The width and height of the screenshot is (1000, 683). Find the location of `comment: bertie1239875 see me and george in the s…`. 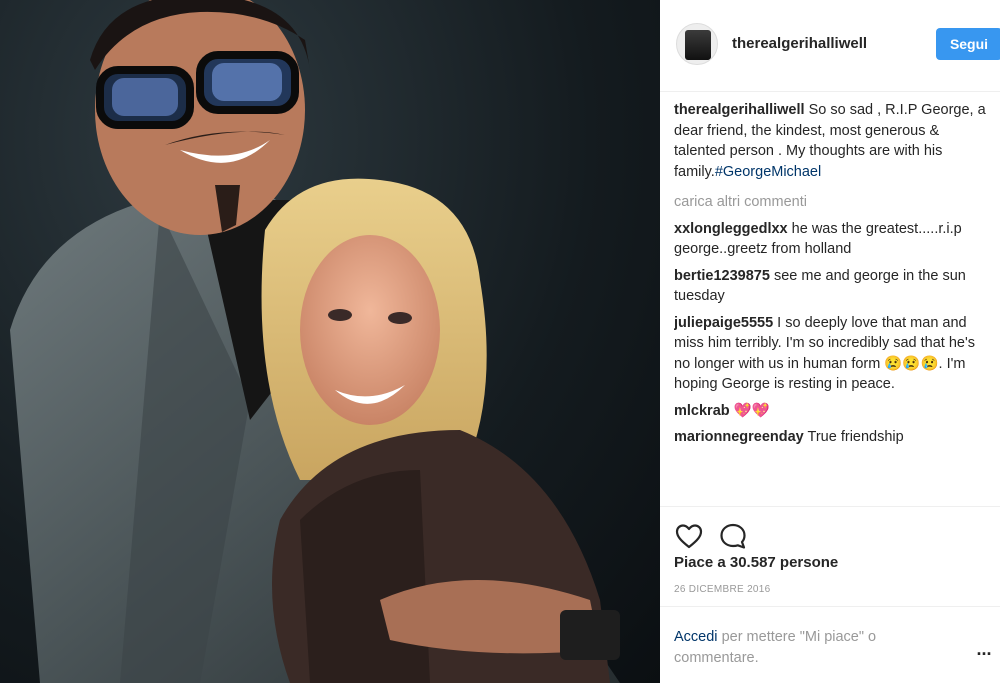

comment: bertie1239875 see me and george in the s… is located at coordinates (833, 286).